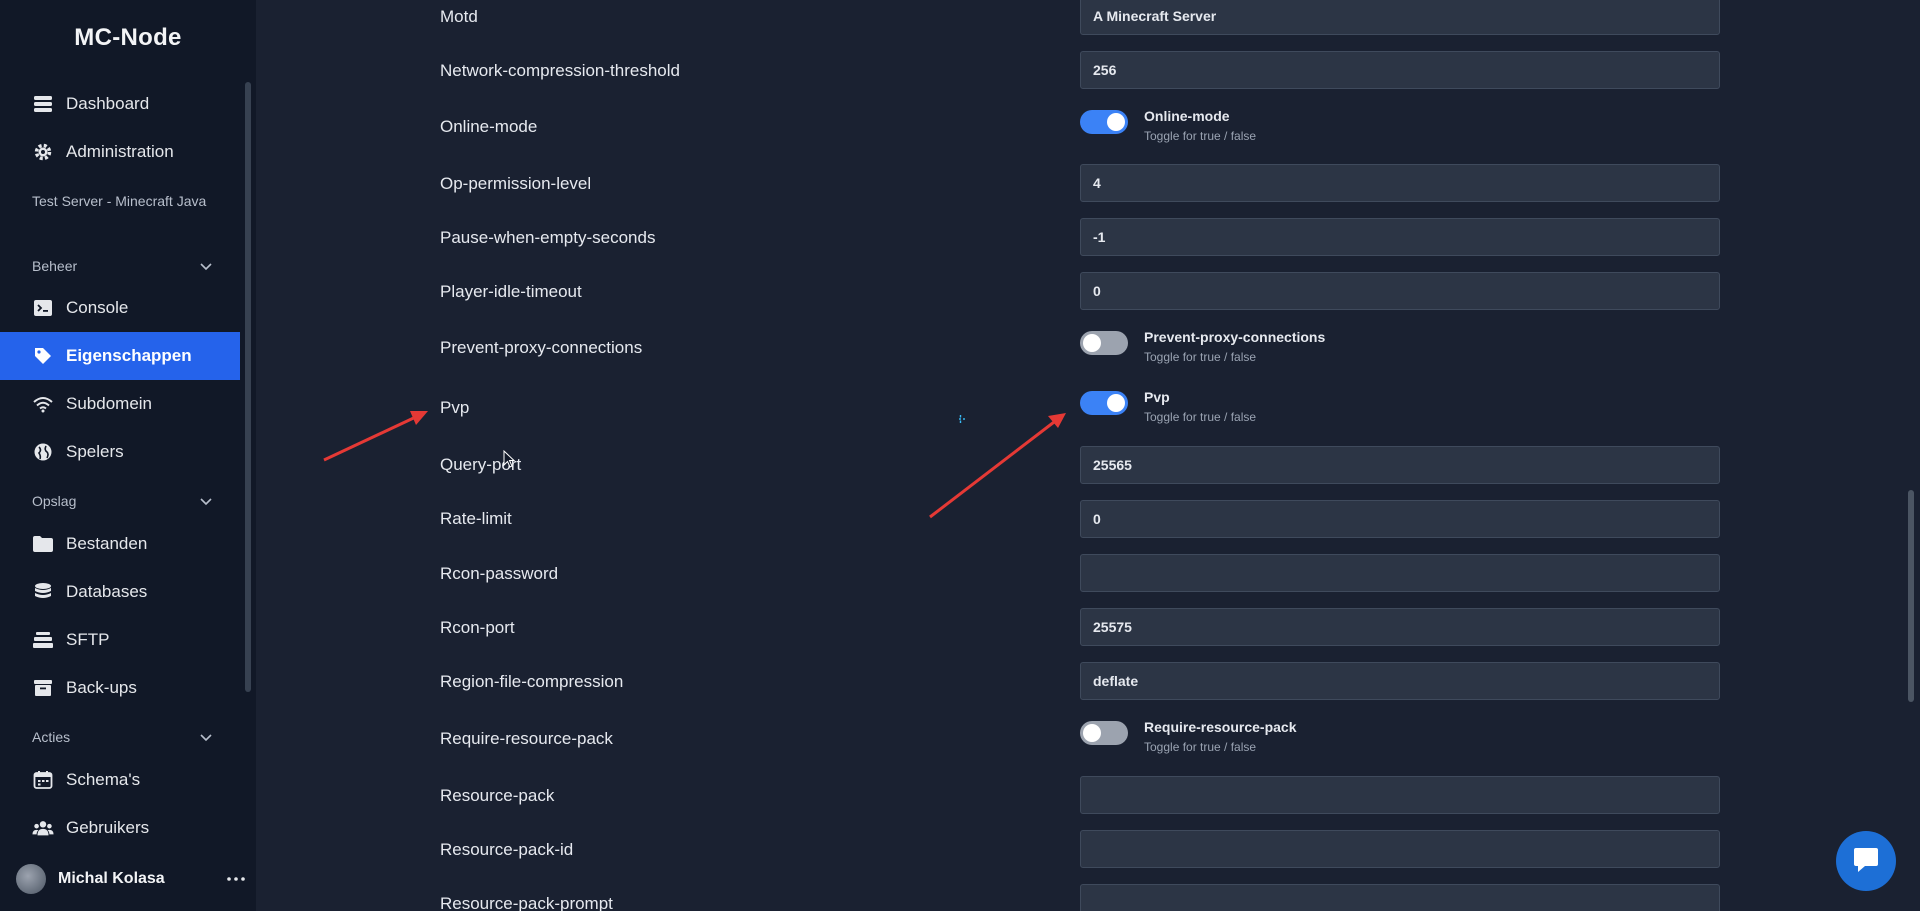 The image size is (1920, 911). Describe the element at coordinates (1104, 403) in the screenshot. I see `pvp-toggle` at that location.